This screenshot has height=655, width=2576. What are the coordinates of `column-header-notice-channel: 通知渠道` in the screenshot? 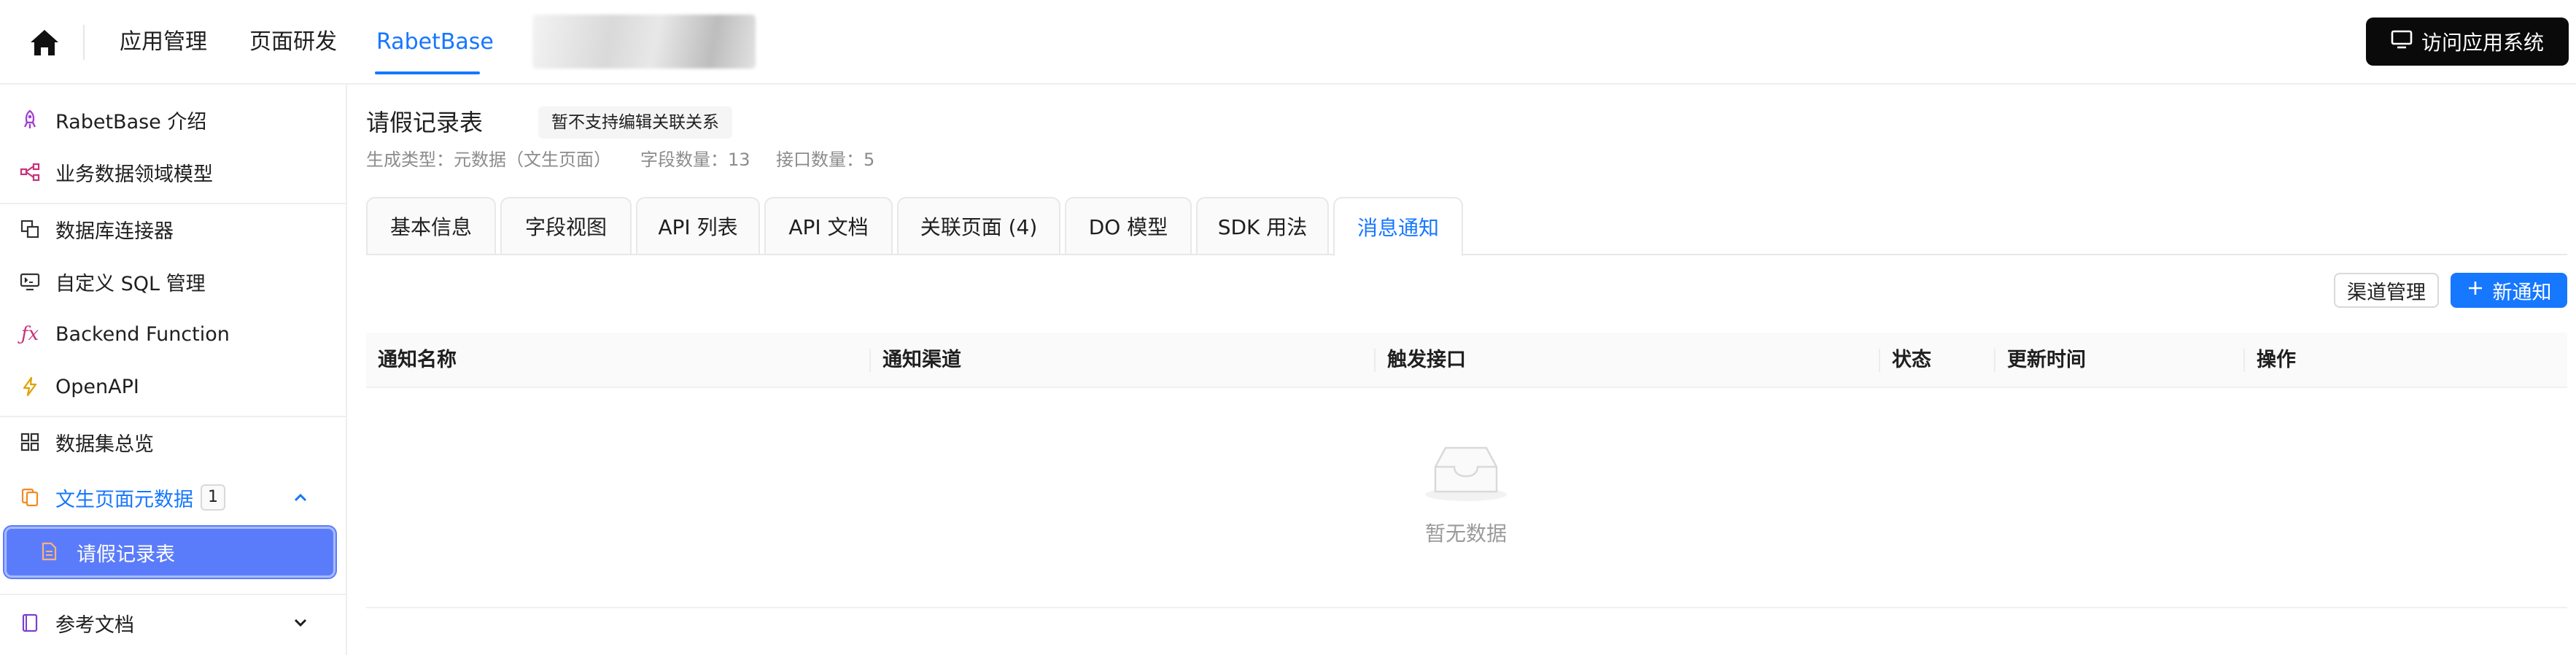 It's located at (922, 360).